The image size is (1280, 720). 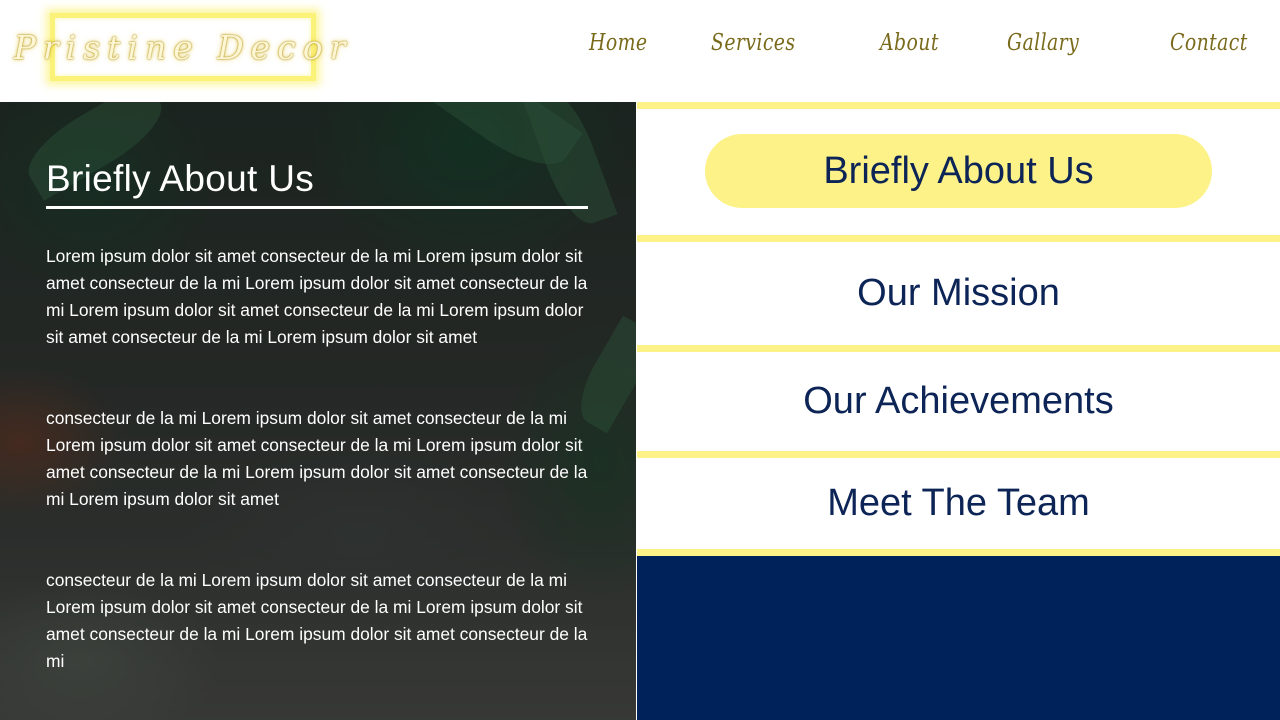 I want to click on nav-services-link: Services, so click(x=753, y=43).